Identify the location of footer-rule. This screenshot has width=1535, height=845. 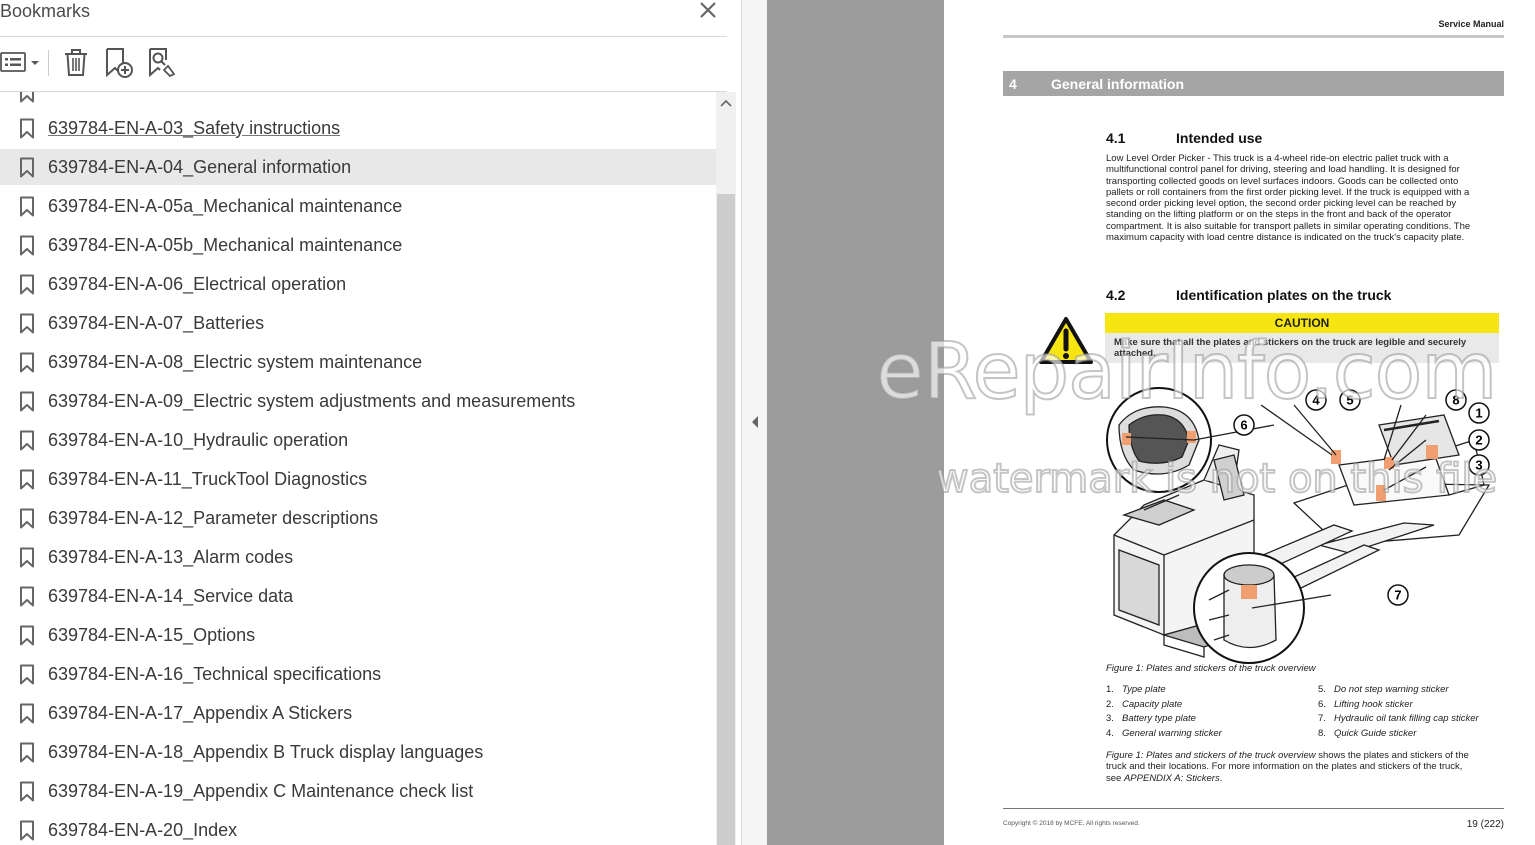
(1253, 808).